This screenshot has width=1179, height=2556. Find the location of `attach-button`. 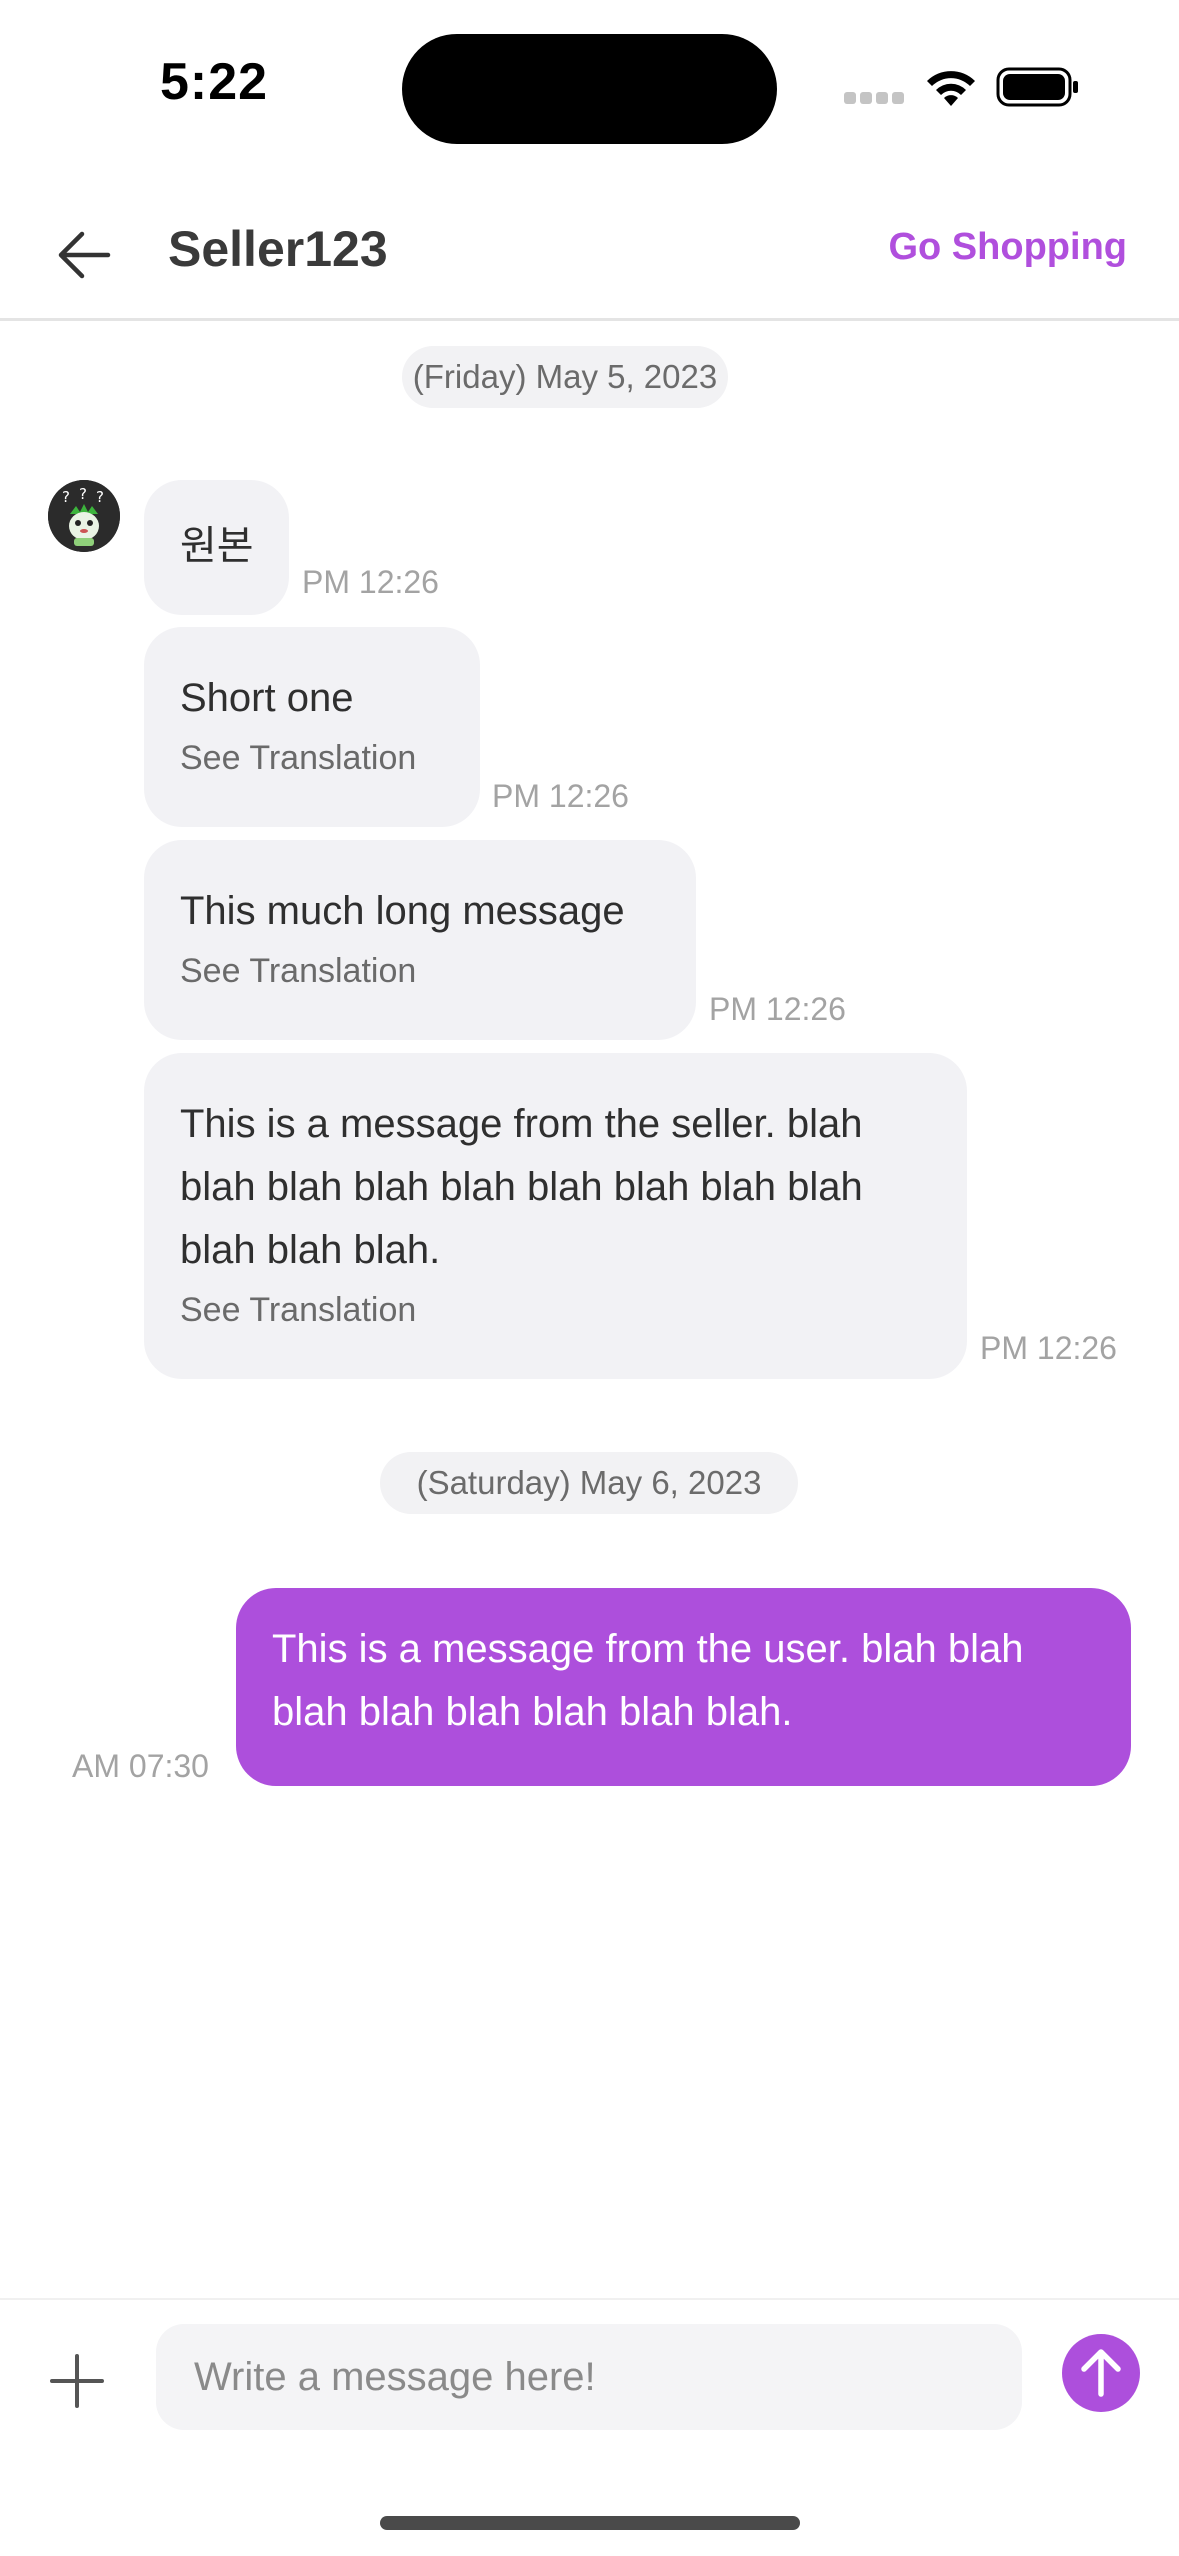

attach-button is located at coordinates (77, 2381).